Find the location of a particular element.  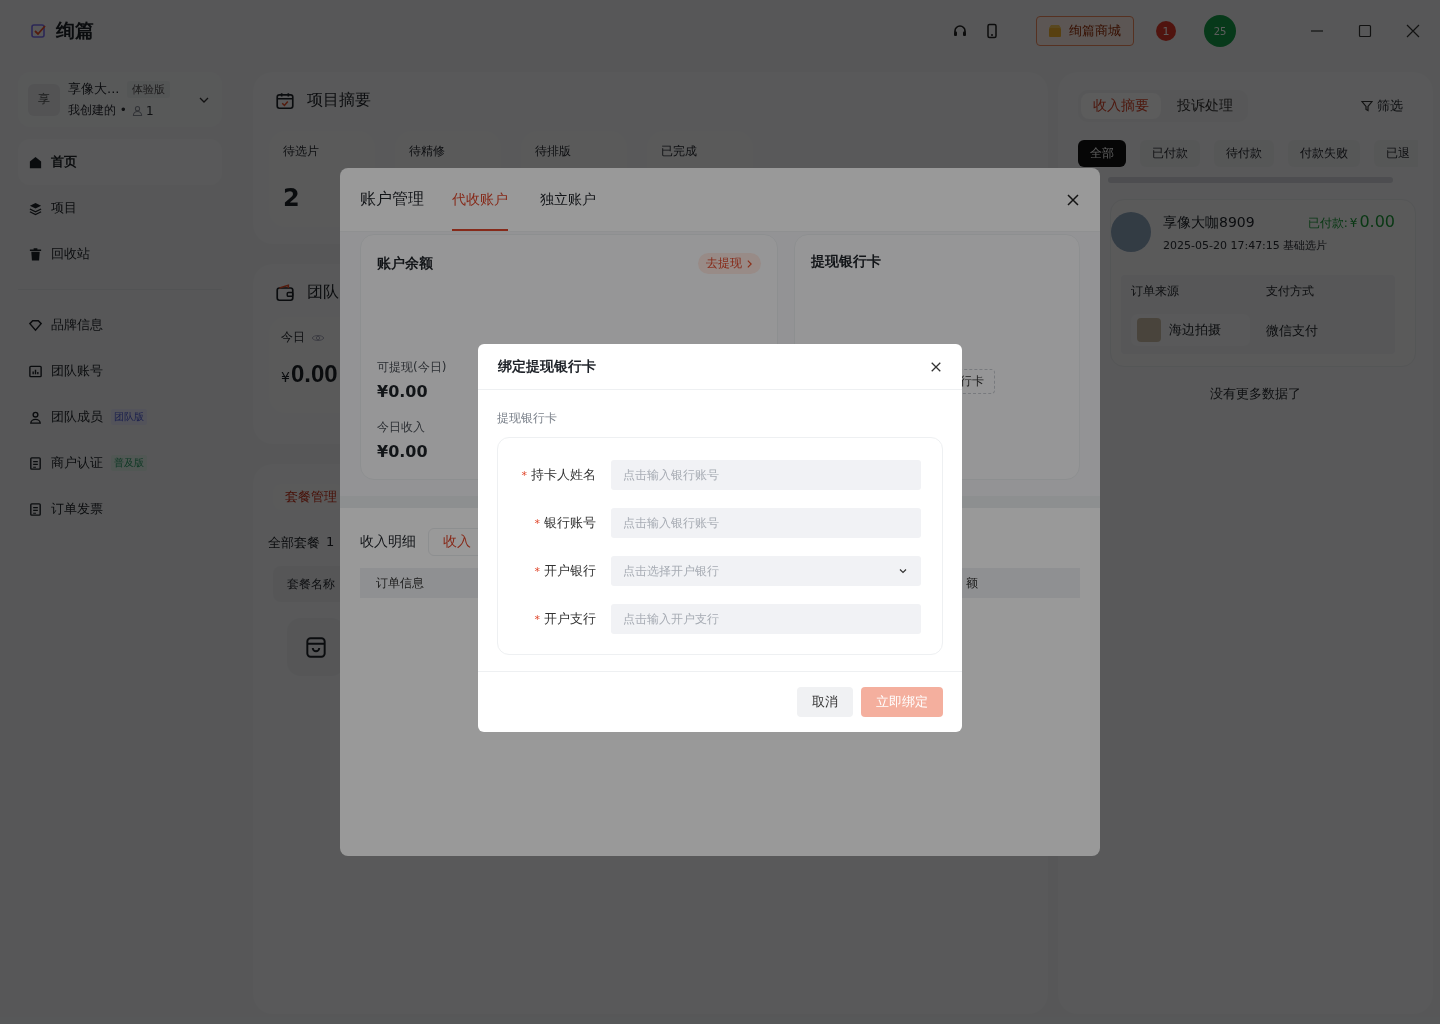

field-label: 银行账号 is located at coordinates (570, 523).